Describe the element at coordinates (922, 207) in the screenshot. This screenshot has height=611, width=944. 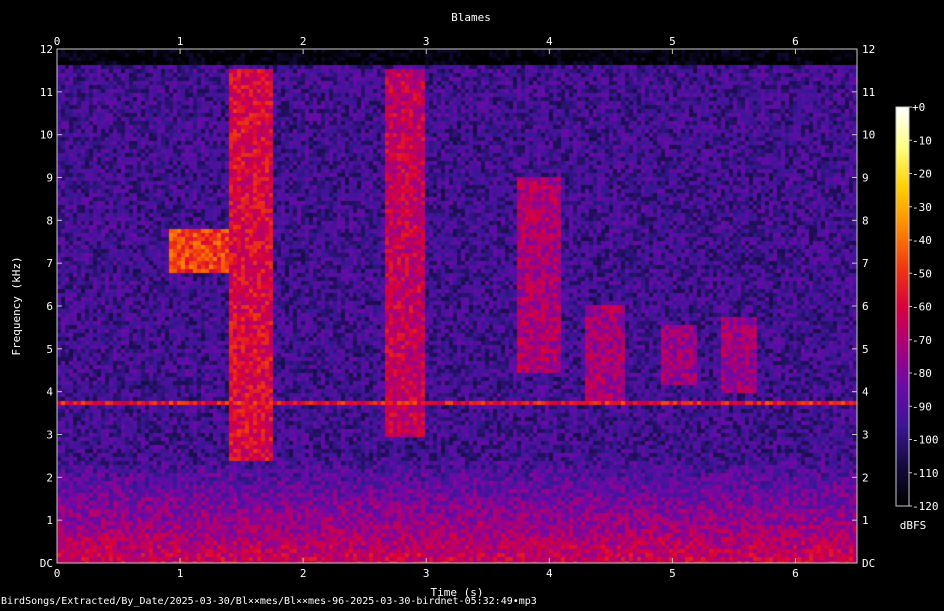
I see `colorbar-tick-label: -30` at that location.